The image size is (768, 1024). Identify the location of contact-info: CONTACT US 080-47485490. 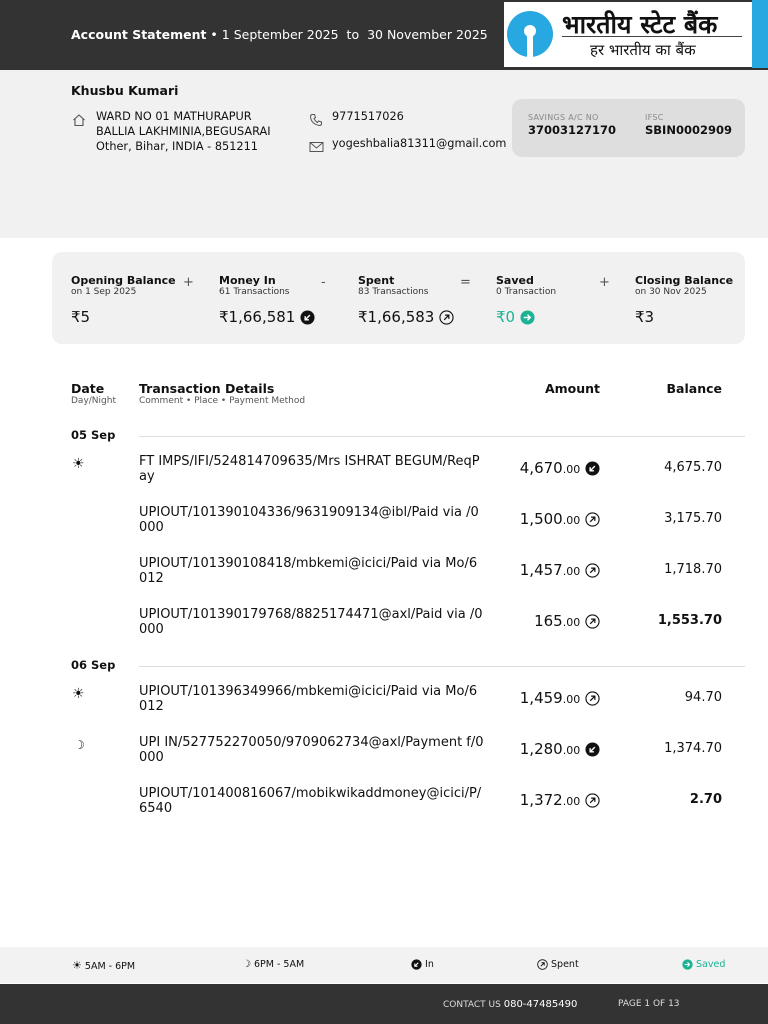
(510, 1004).